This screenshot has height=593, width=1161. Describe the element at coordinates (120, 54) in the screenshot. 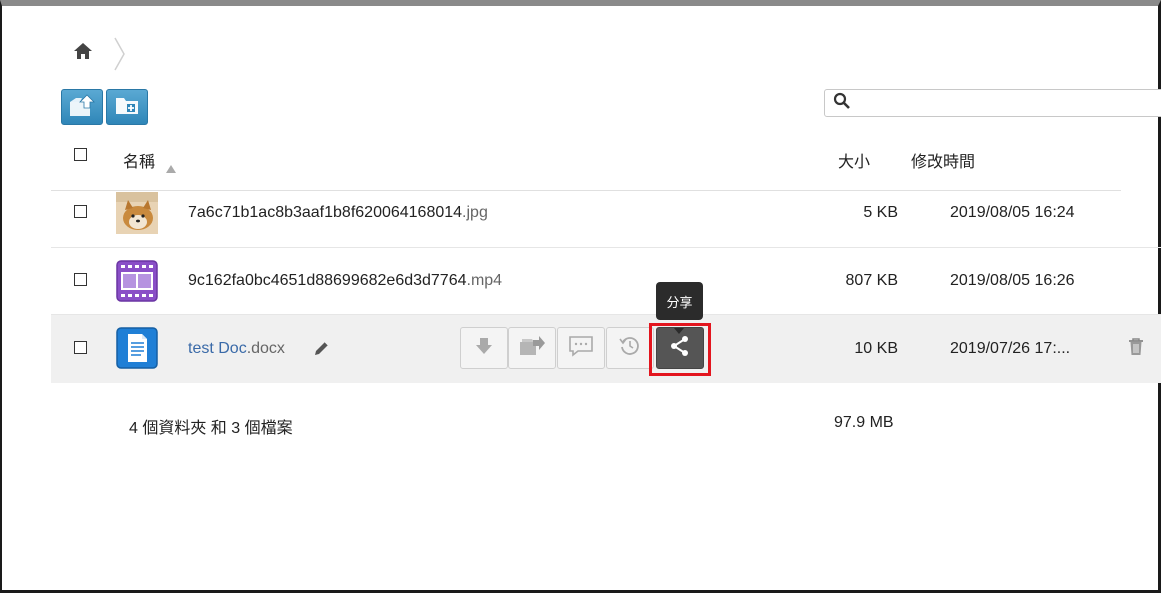

I see `breadcrumb-separator-icon` at that location.